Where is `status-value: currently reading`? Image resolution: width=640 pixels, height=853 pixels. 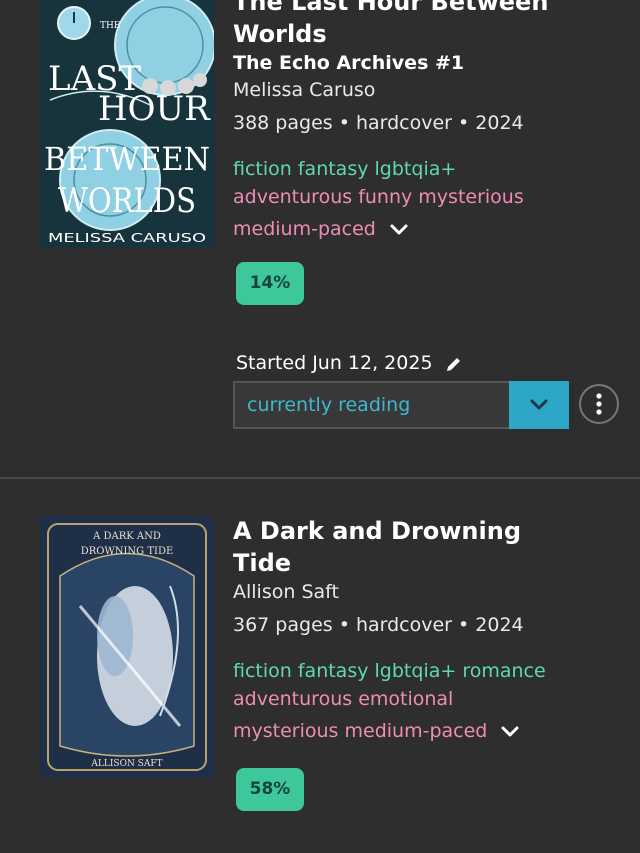 status-value: currently reading is located at coordinates (329, 405).